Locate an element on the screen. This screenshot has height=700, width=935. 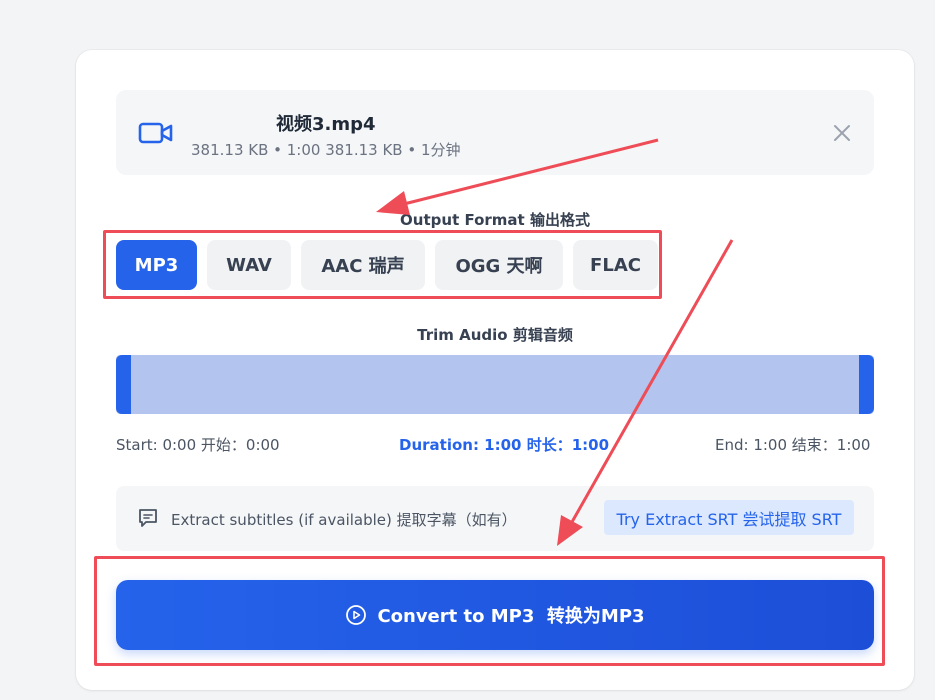
play-circle-icon is located at coordinates (356, 615).